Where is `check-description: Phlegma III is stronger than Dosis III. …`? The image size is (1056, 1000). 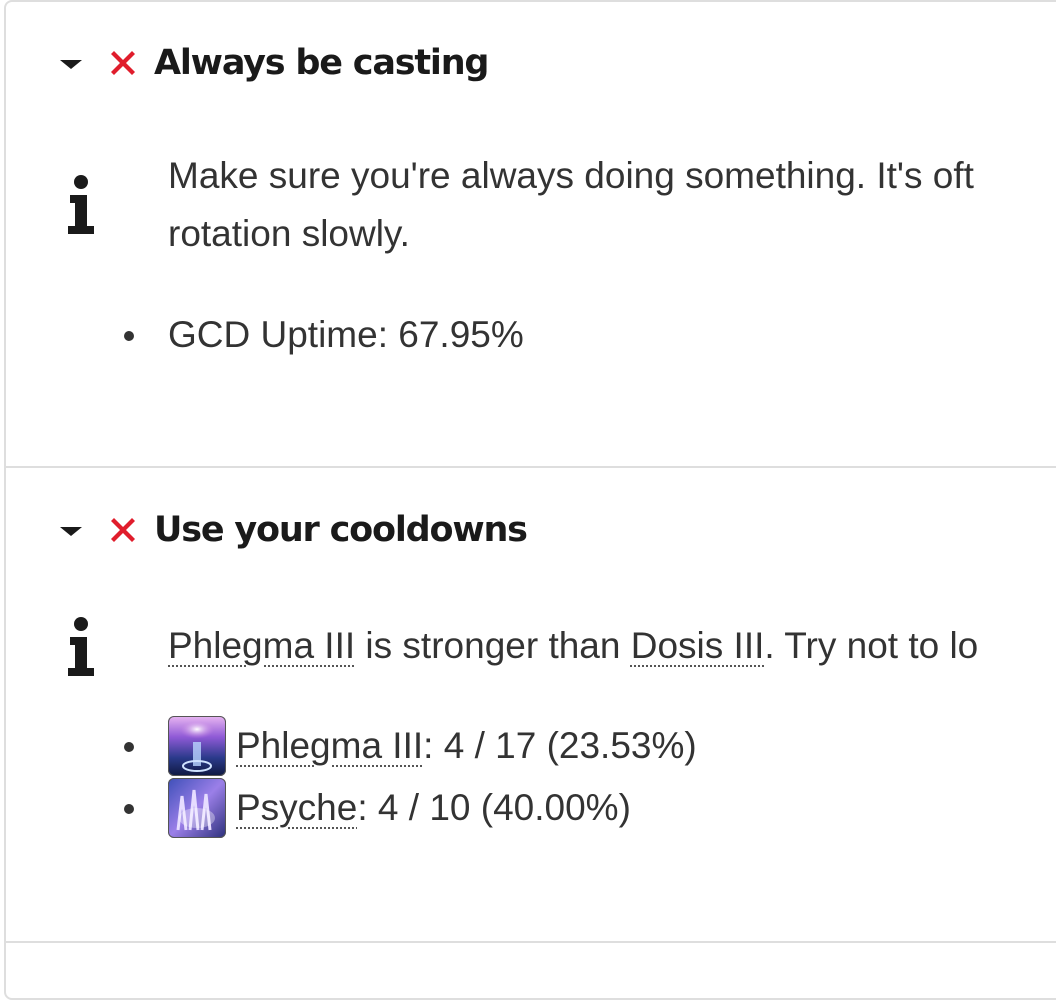
check-description: Phlegma III is stronger than Dosis III. … is located at coordinates (573, 646).